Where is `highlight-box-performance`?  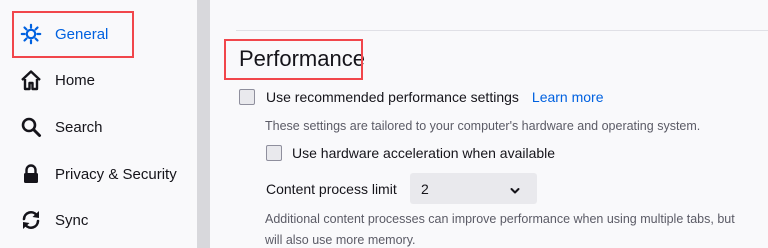 highlight-box-performance is located at coordinates (293, 59).